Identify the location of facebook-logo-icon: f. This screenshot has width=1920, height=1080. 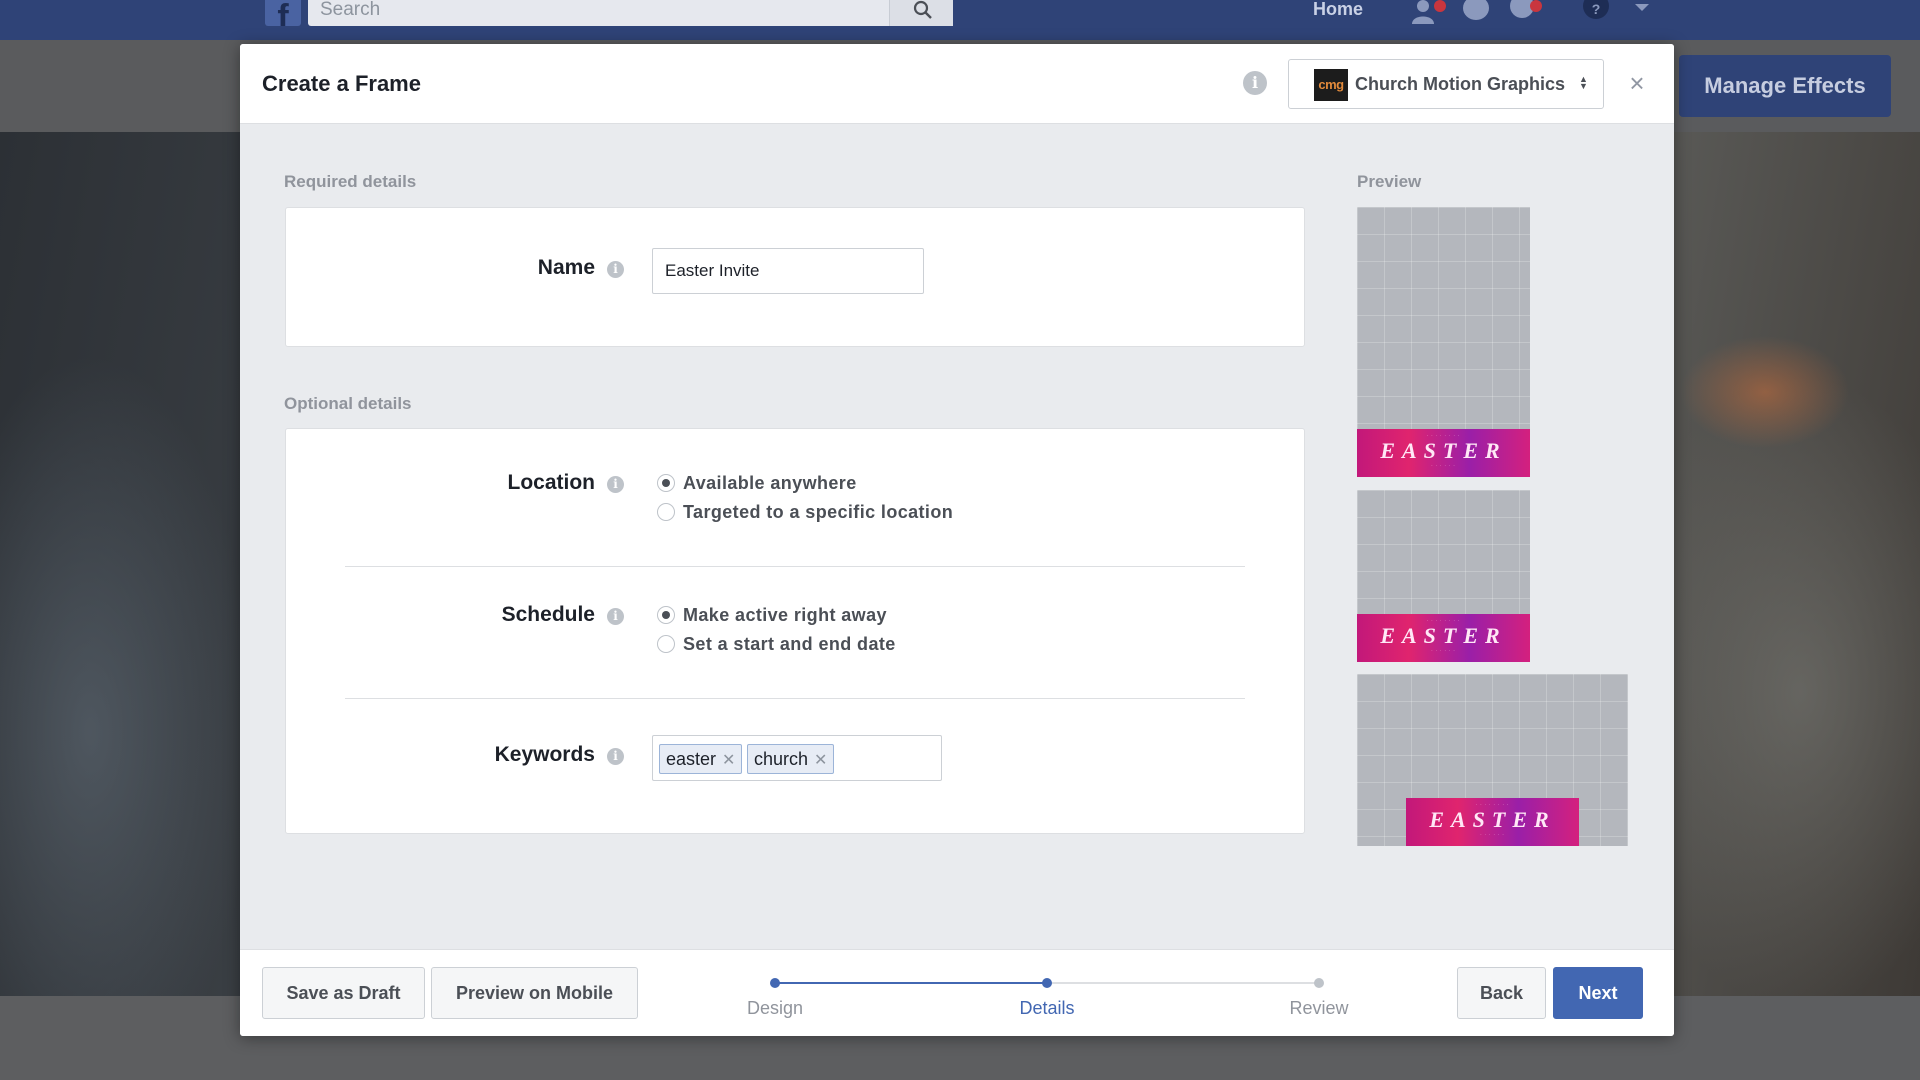
(283, 13).